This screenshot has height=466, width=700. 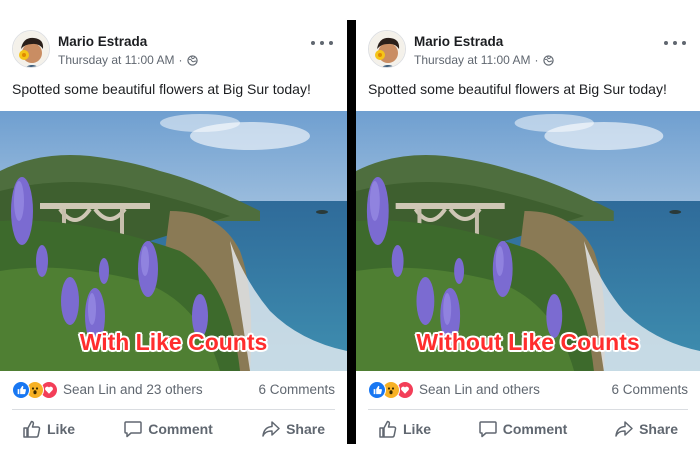 I want to click on overlay-label: Without Like Counts, so click(x=528, y=342).